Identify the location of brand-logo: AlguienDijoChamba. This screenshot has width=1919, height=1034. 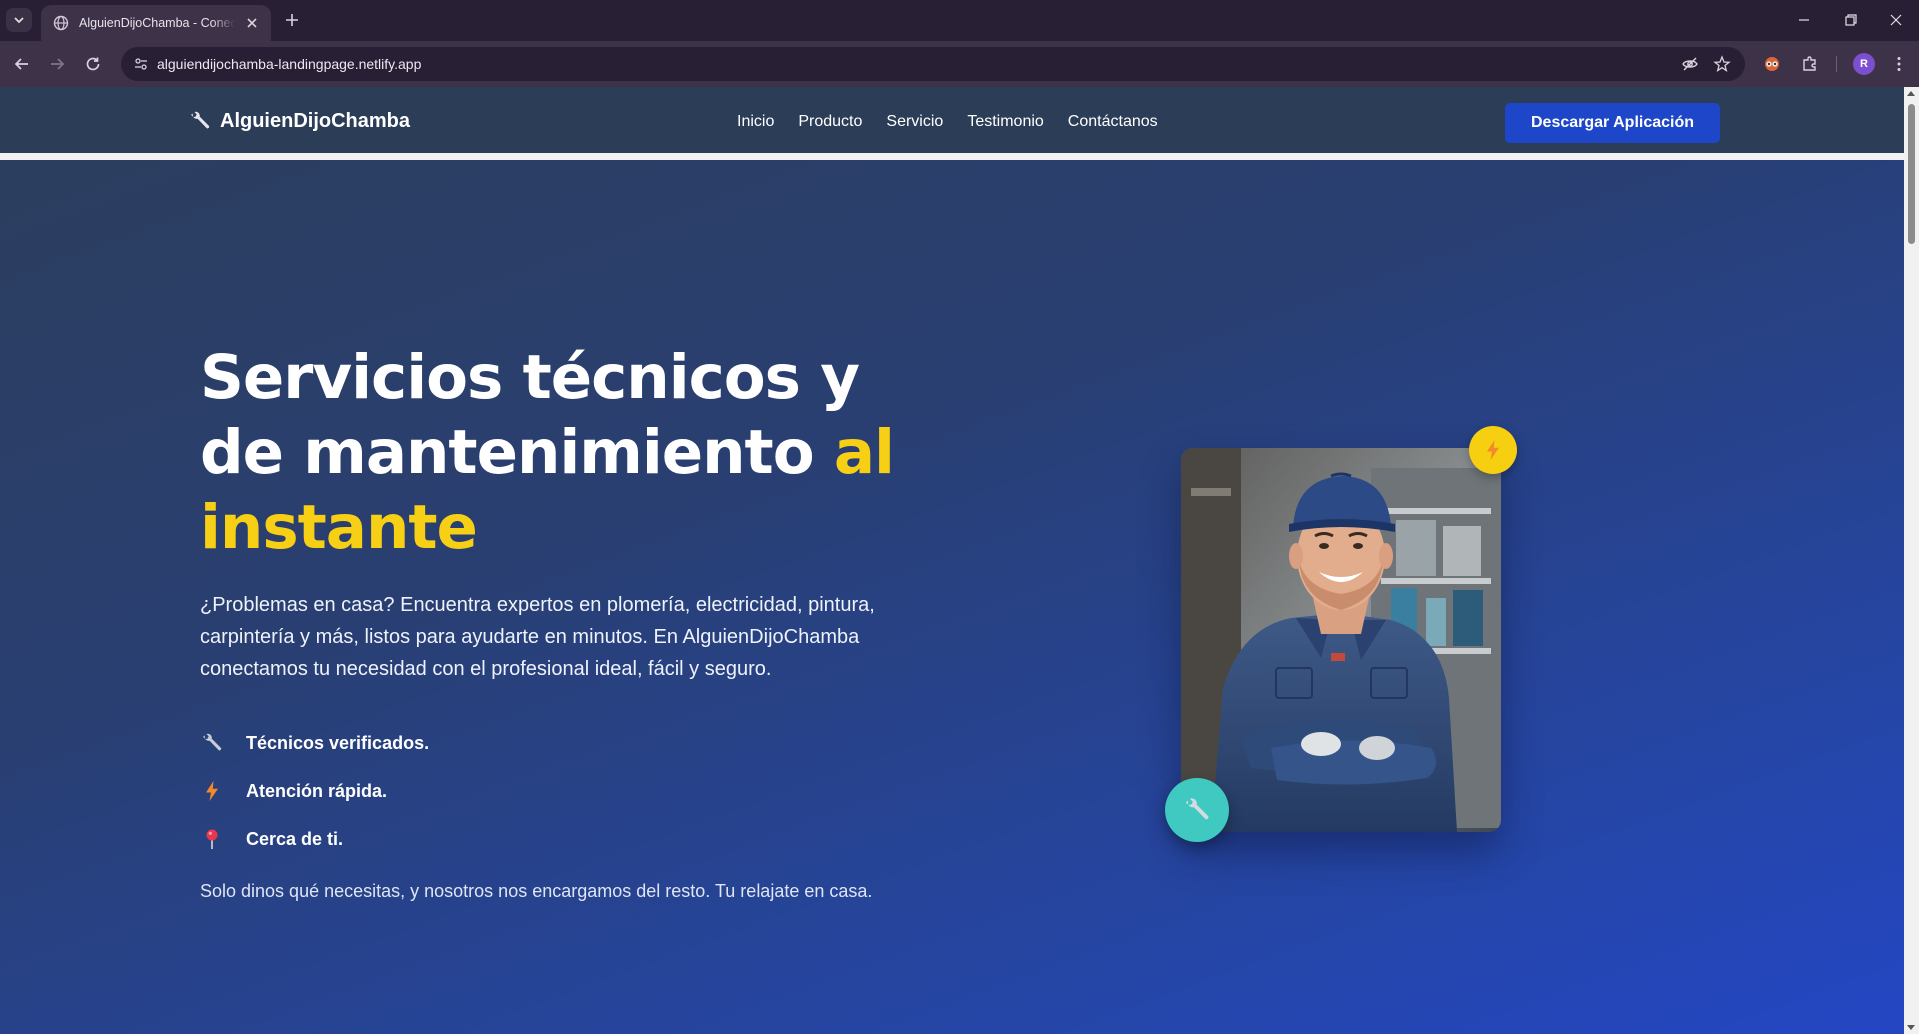
(299, 121).